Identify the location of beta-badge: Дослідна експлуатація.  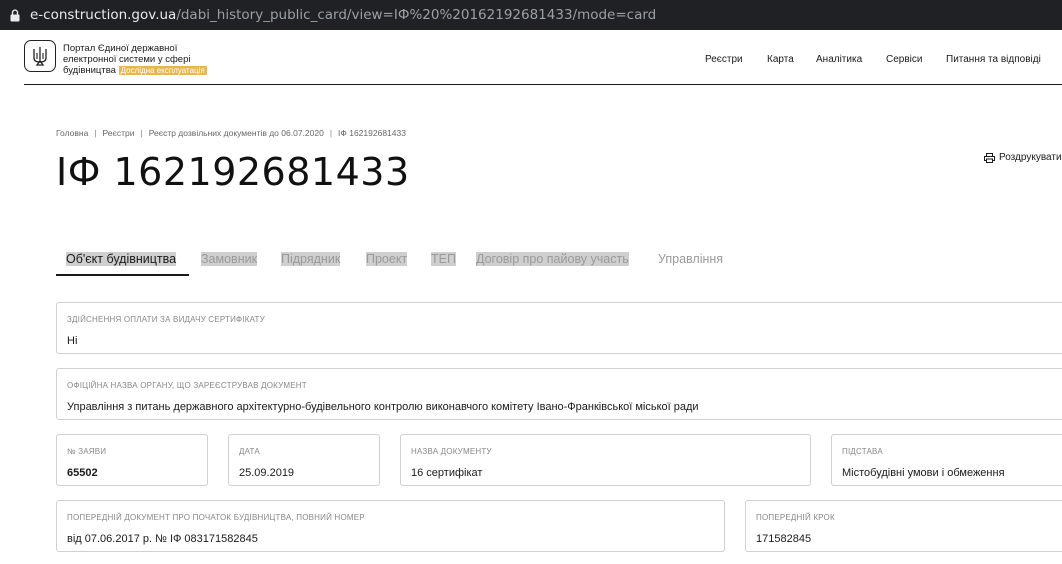
(162, 70).